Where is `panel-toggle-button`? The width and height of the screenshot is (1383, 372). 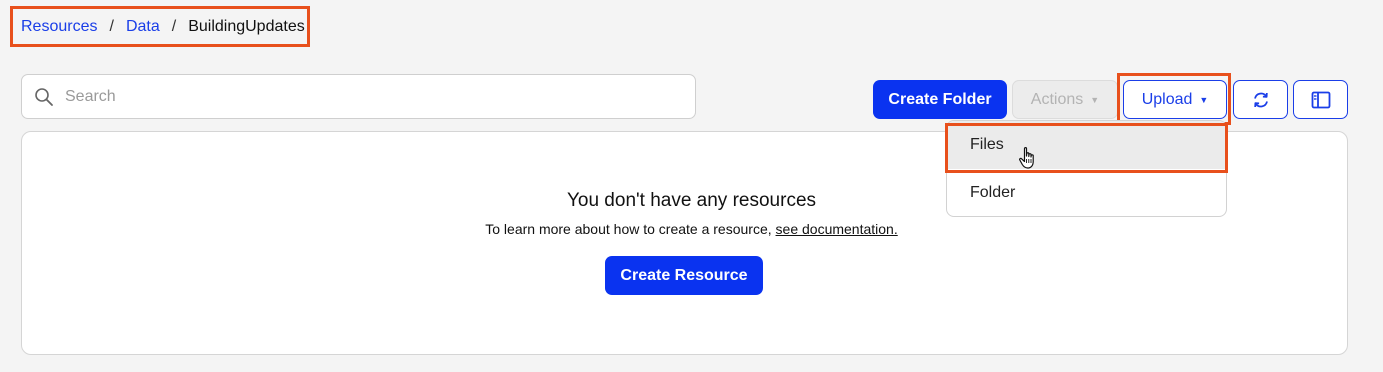 panel-toggle-button is located at coordinates (1320, 99).